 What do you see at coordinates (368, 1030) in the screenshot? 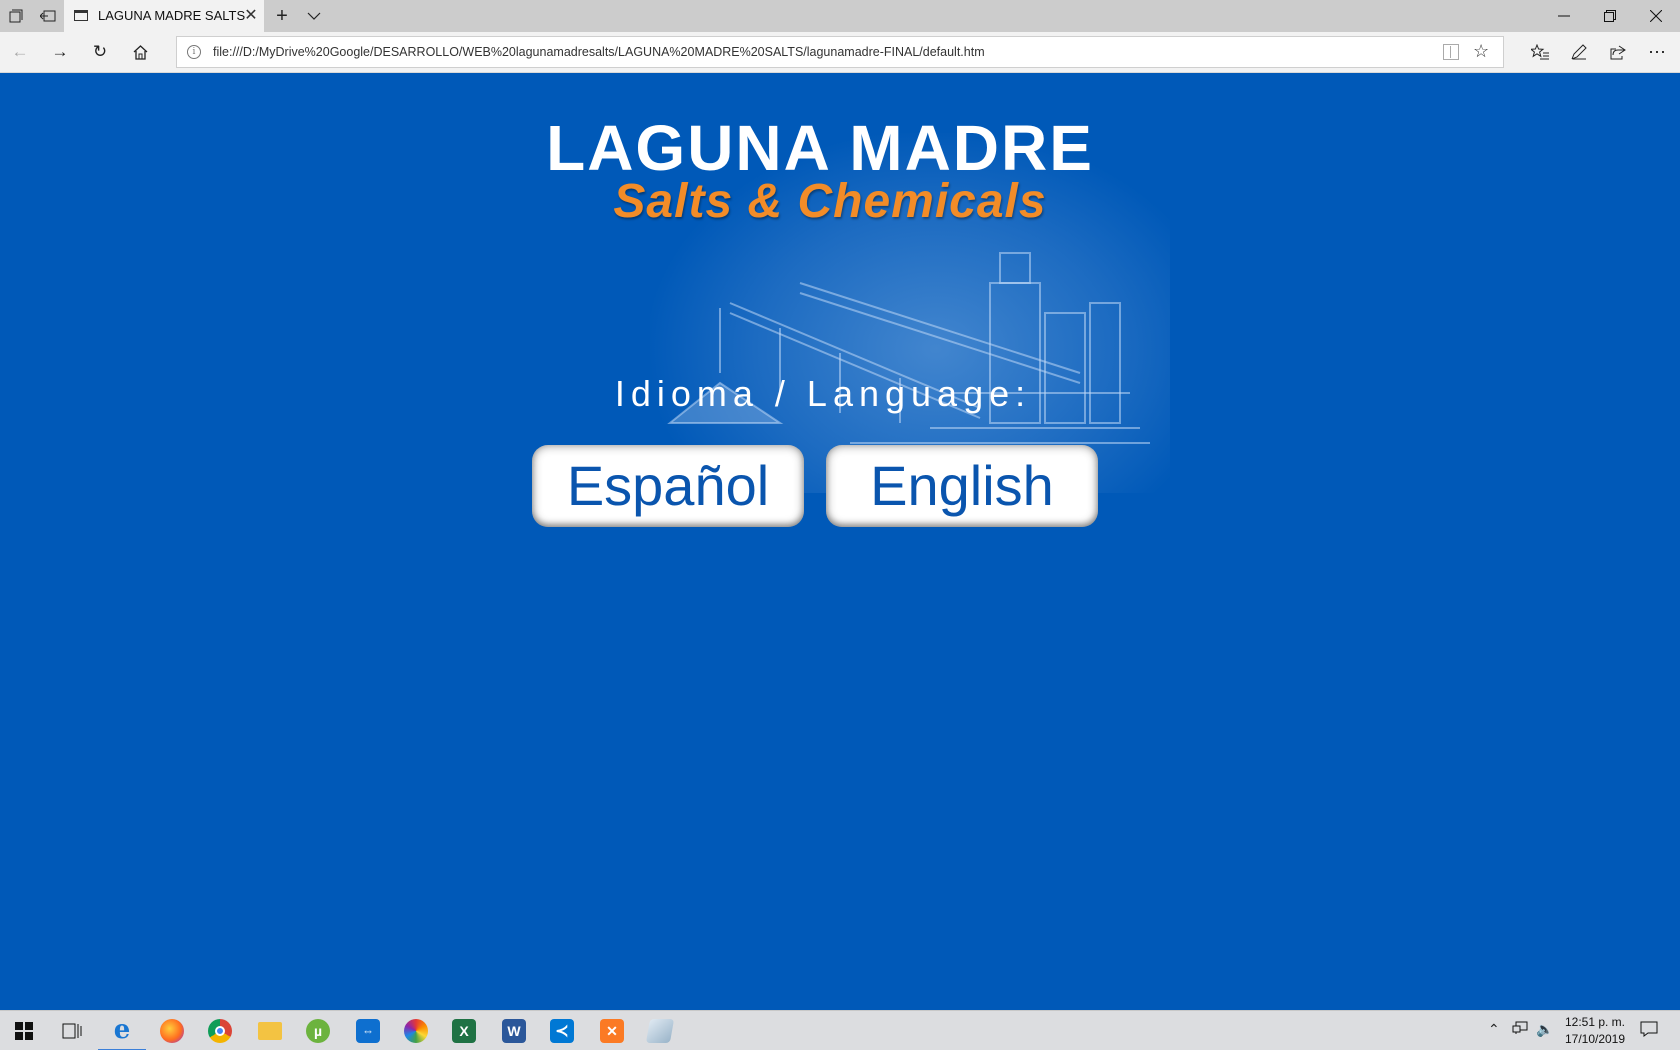
I see `teamviewer-icon: ⇔` at bounding box center [368, 1030].